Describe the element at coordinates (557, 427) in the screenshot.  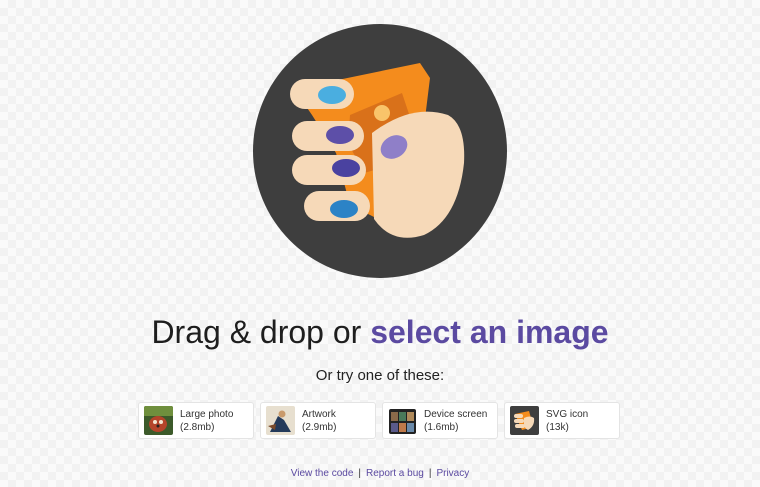
I see `demo-size: (13k)` at that location.